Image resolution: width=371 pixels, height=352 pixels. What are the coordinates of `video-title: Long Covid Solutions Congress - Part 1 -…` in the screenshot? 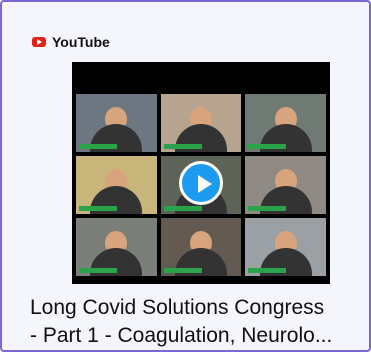 It's located at (195, 322).